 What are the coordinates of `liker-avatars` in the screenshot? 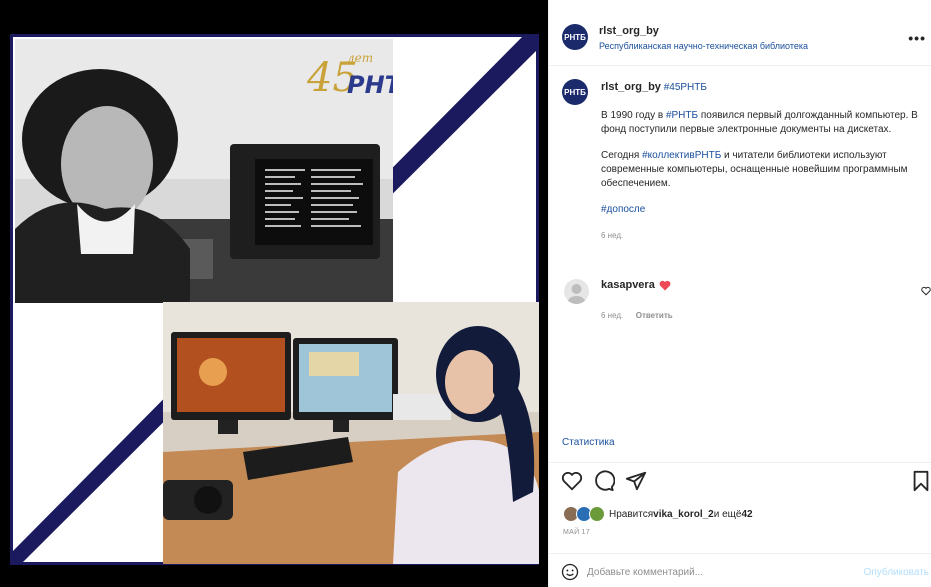 It's located at (584, 514).